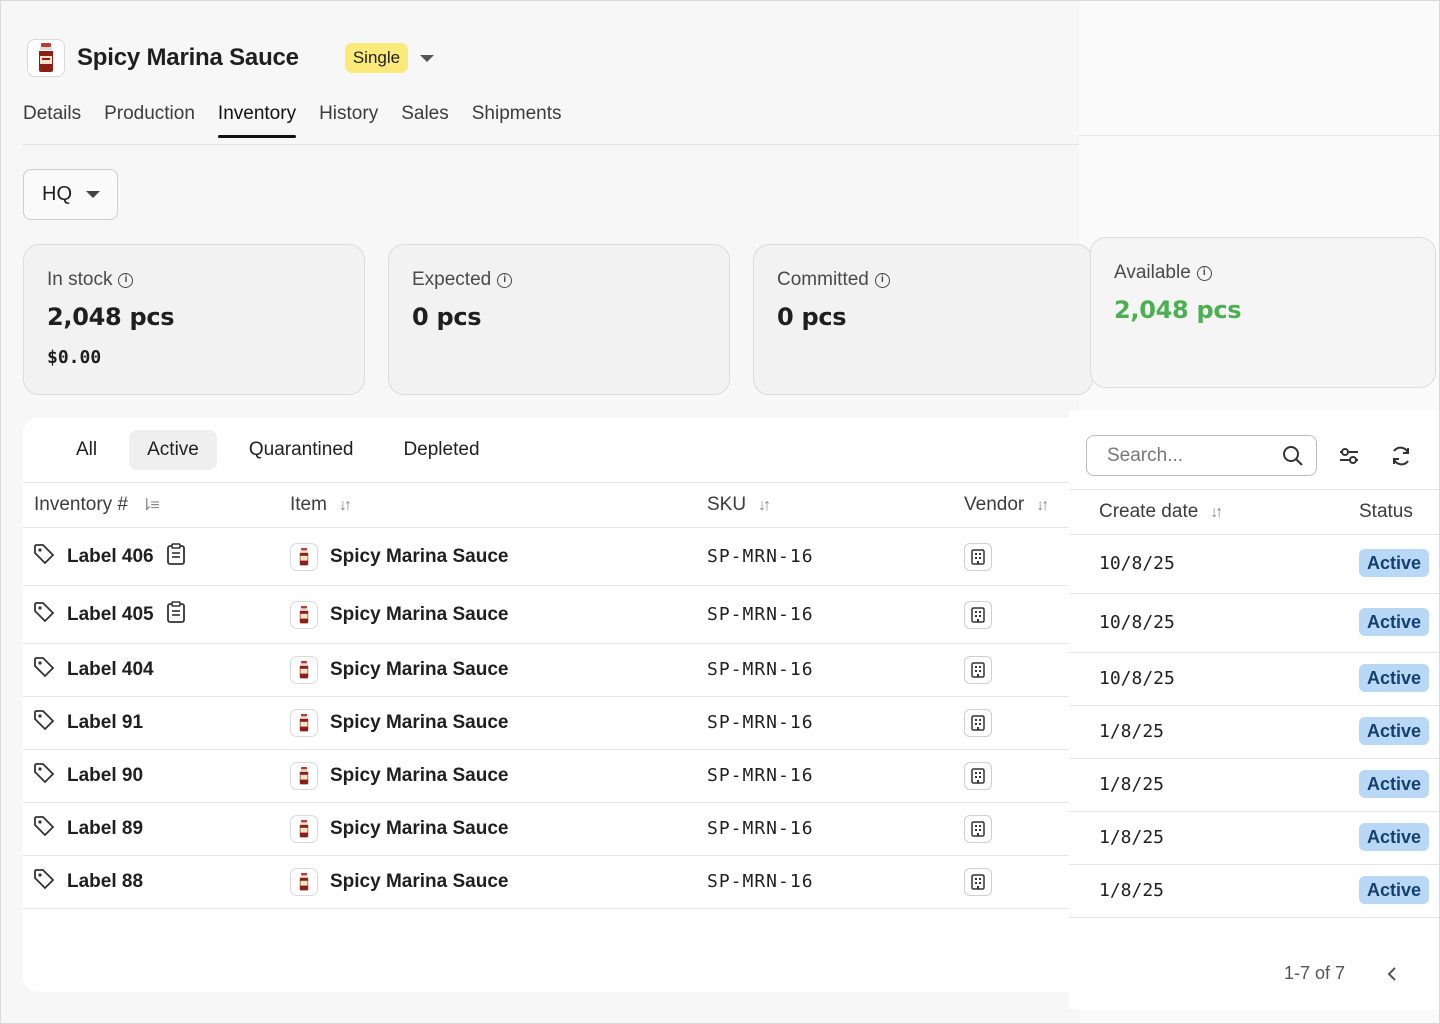  Describe the element at coordinates (452, 279) in the screenshot. I see `stat-label: Expected` at that location.